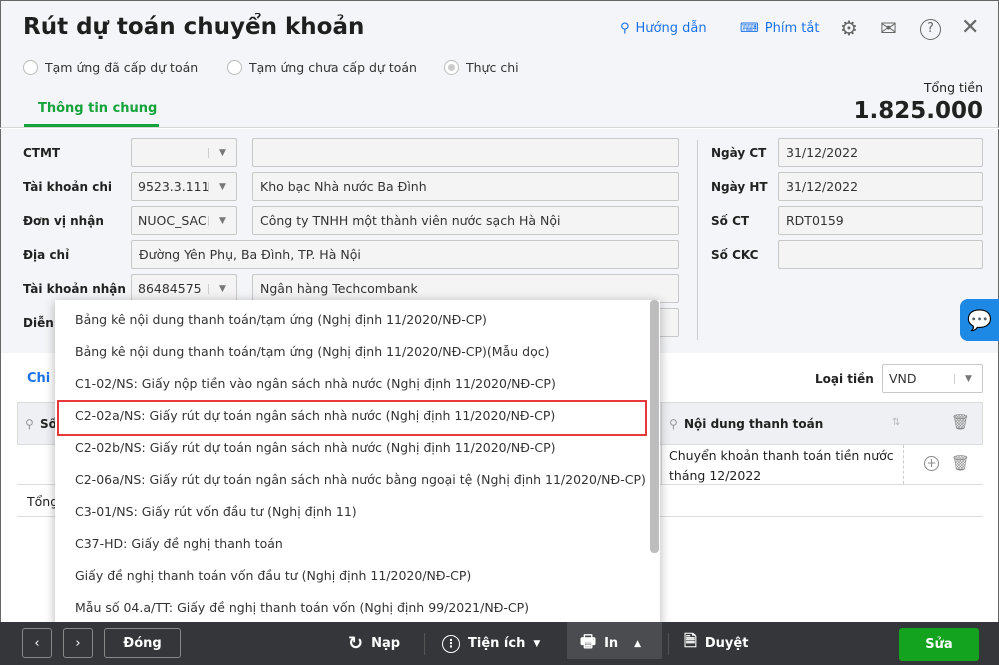 The width and height of the screenshot is (999, 665). I want to click on currency-select: VND ▼, so click(932, 378).